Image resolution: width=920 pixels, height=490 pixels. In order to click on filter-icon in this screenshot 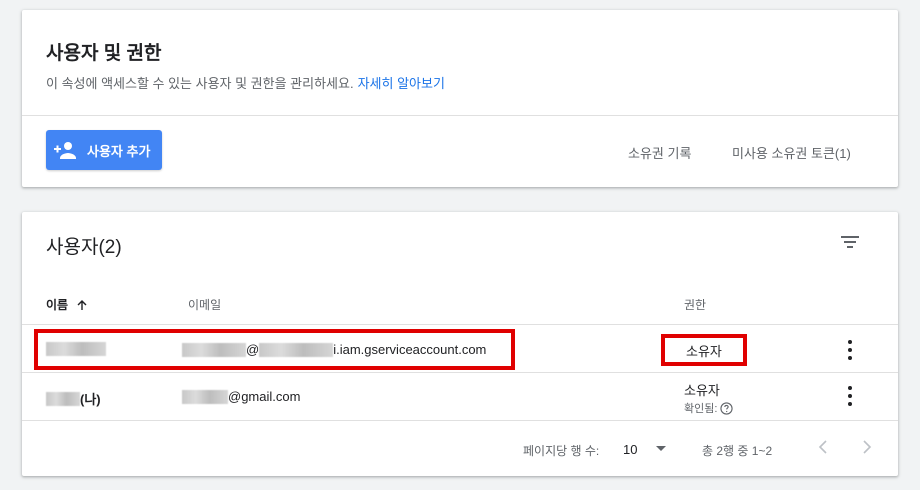, I will do `click(850, 242)`.